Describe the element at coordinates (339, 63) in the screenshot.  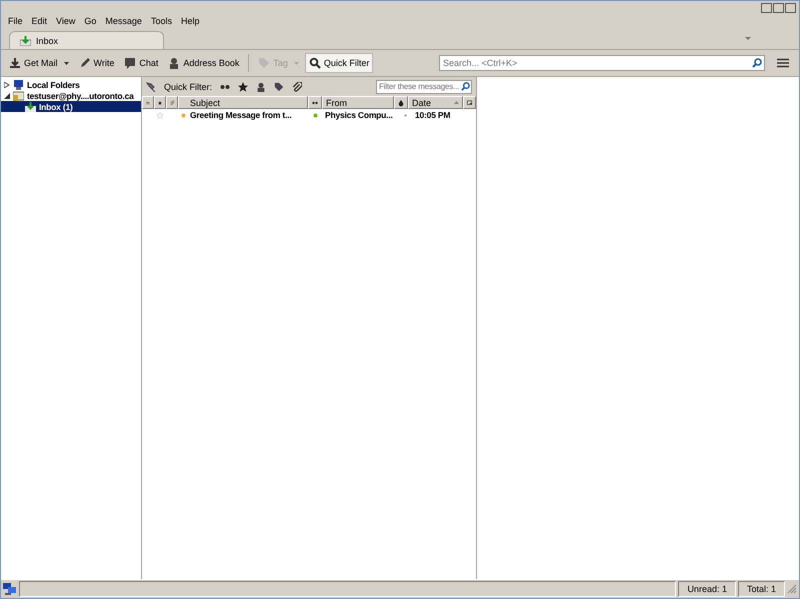
I see `toolbar-button: Quick Filter` at that location.